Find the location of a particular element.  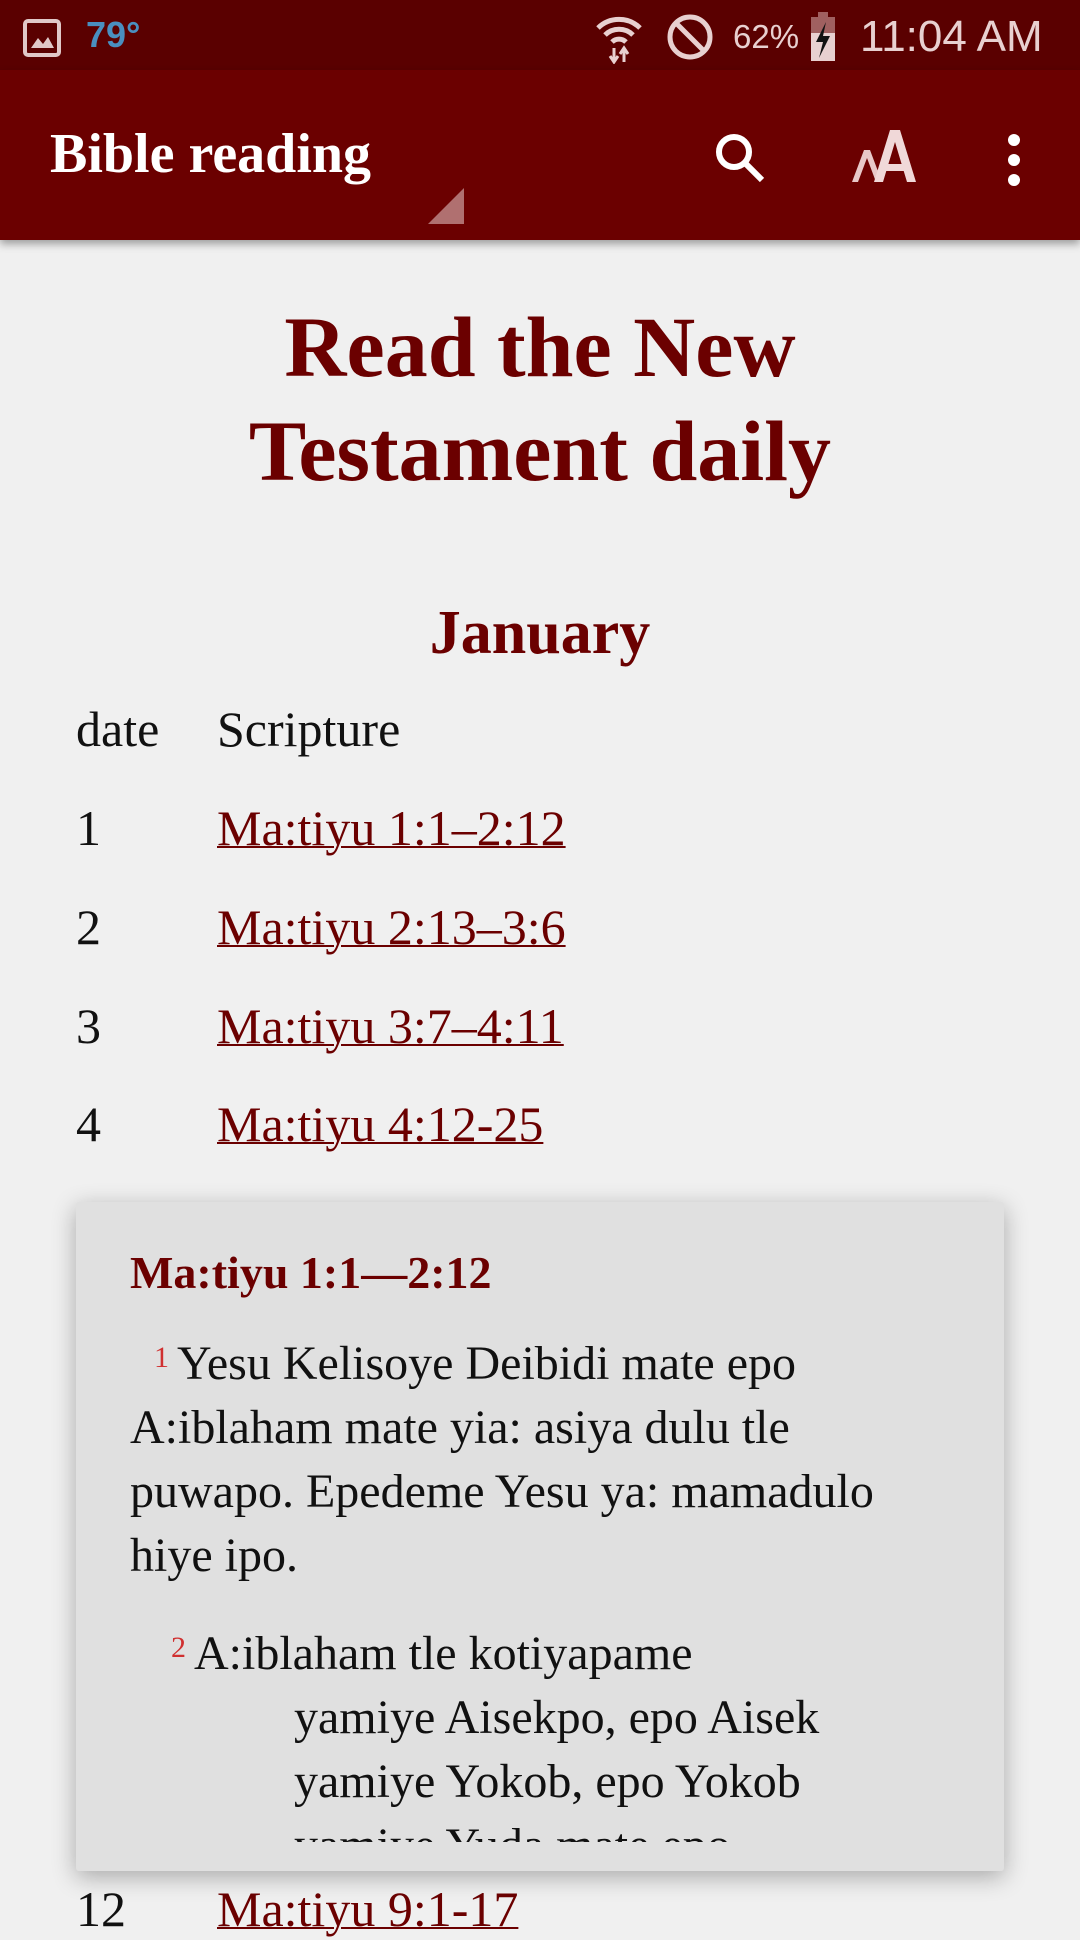

scripture-link: Ma:tiyu 9:1-17 is located at coordinates (367, 1909).